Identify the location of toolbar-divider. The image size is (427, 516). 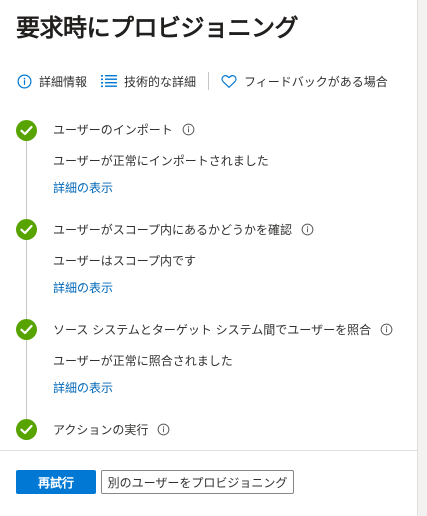
(209, 81).